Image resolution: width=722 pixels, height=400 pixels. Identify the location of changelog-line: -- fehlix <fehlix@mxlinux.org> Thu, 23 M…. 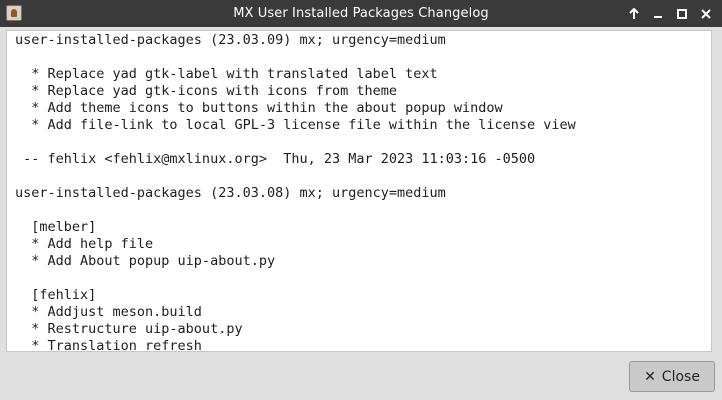
(275, 159).